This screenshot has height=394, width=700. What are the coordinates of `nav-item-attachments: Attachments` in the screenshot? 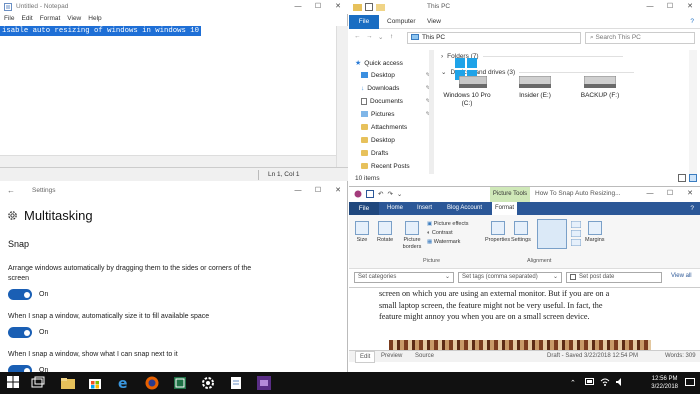 It's located at (397, 127).